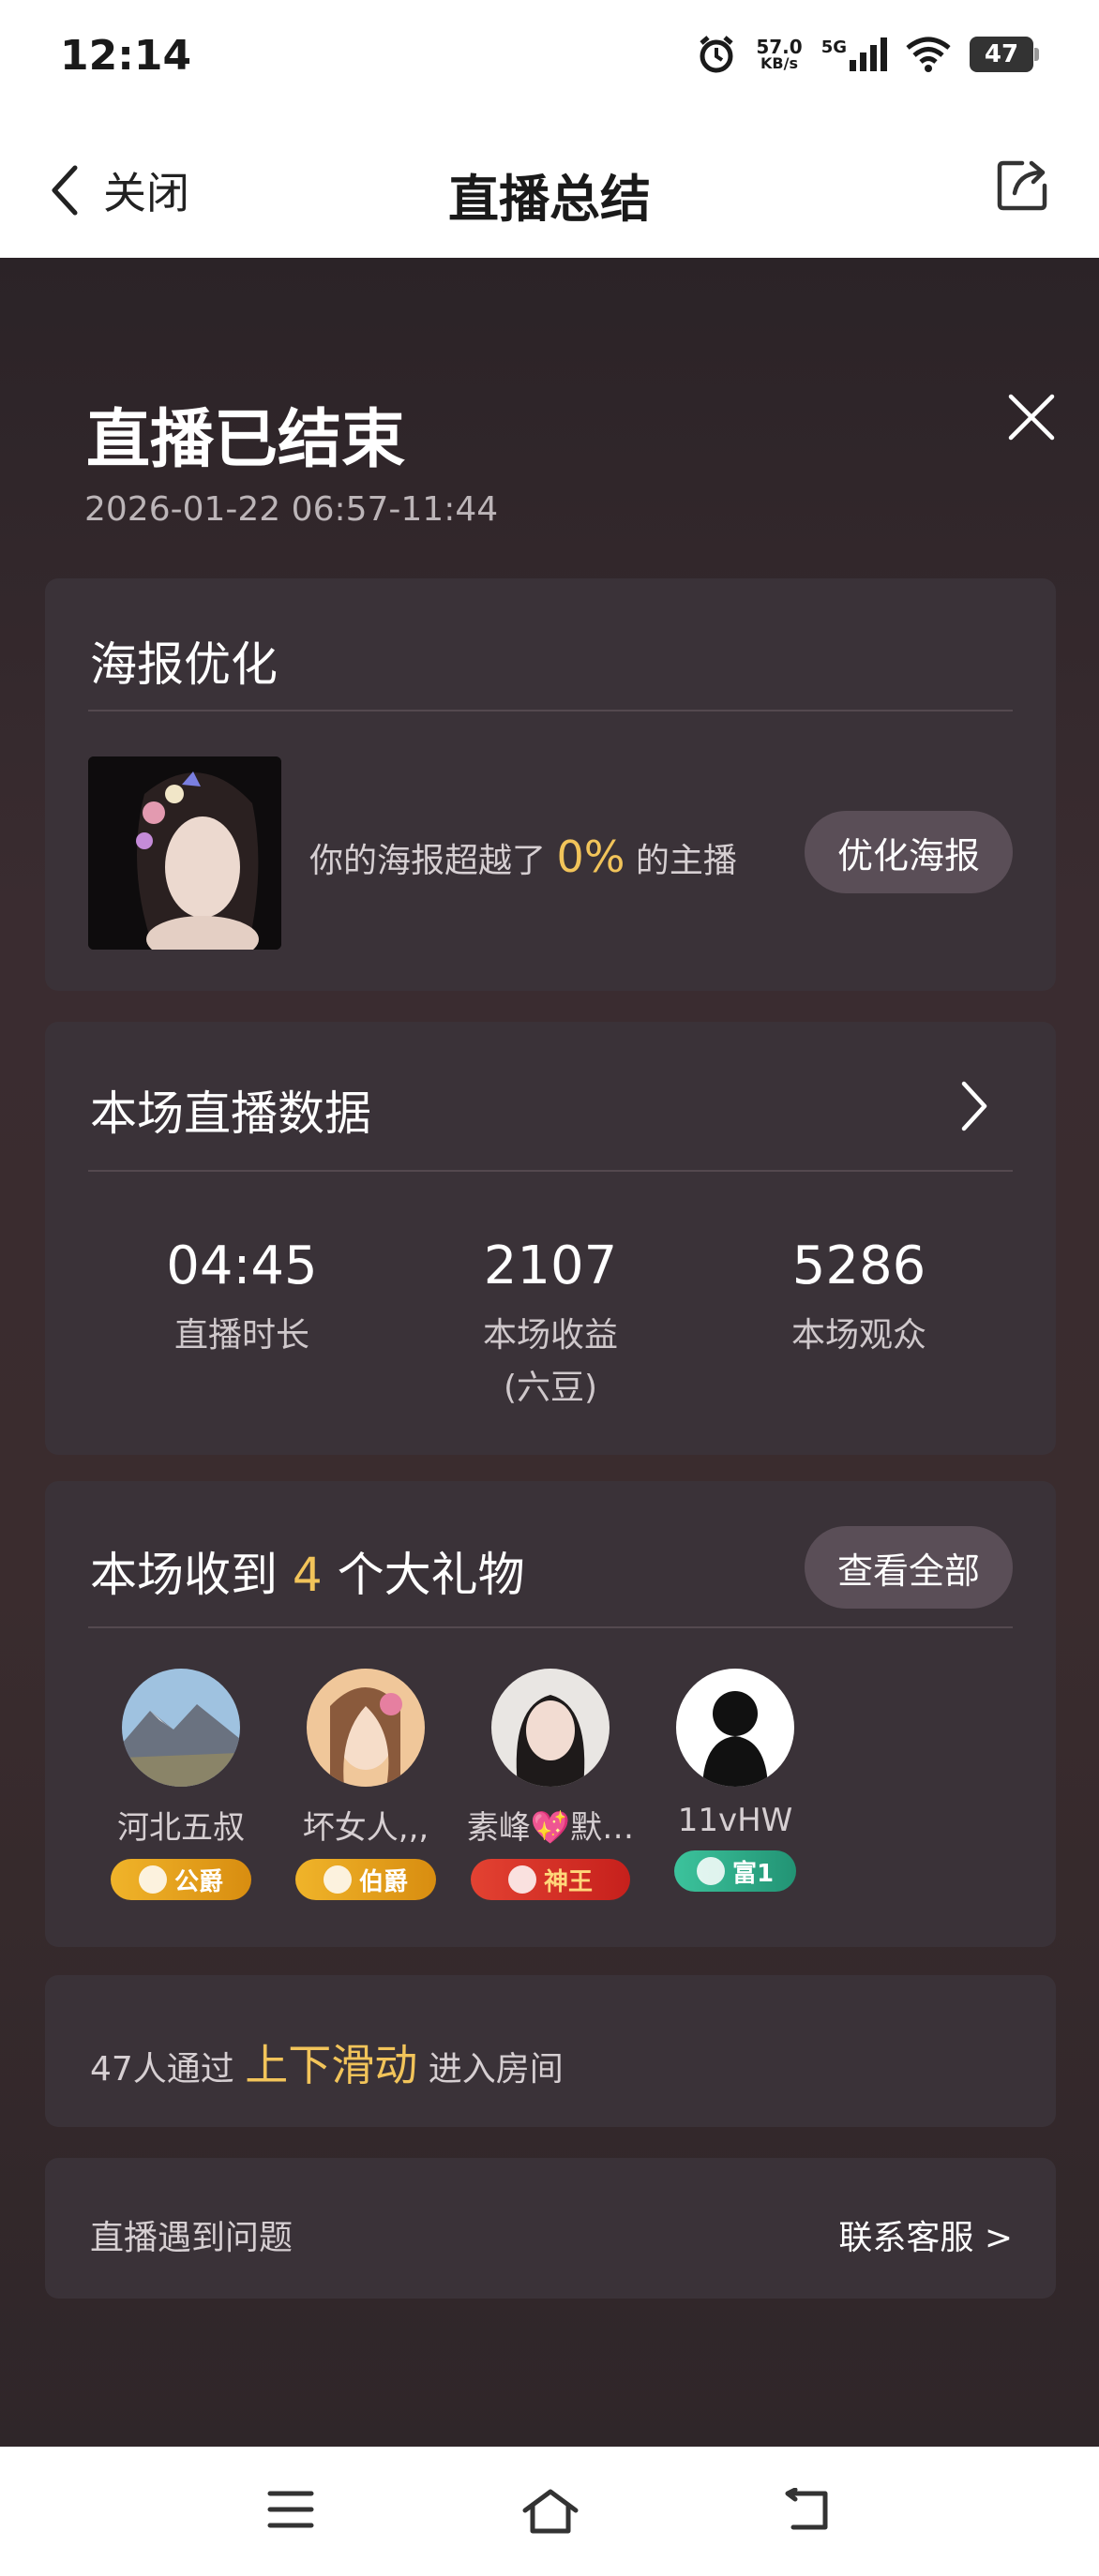 This screenshot has width=1099, height=2576. I want to click on gifter-item: 河北五叔 公爵, so click(181, 1785).